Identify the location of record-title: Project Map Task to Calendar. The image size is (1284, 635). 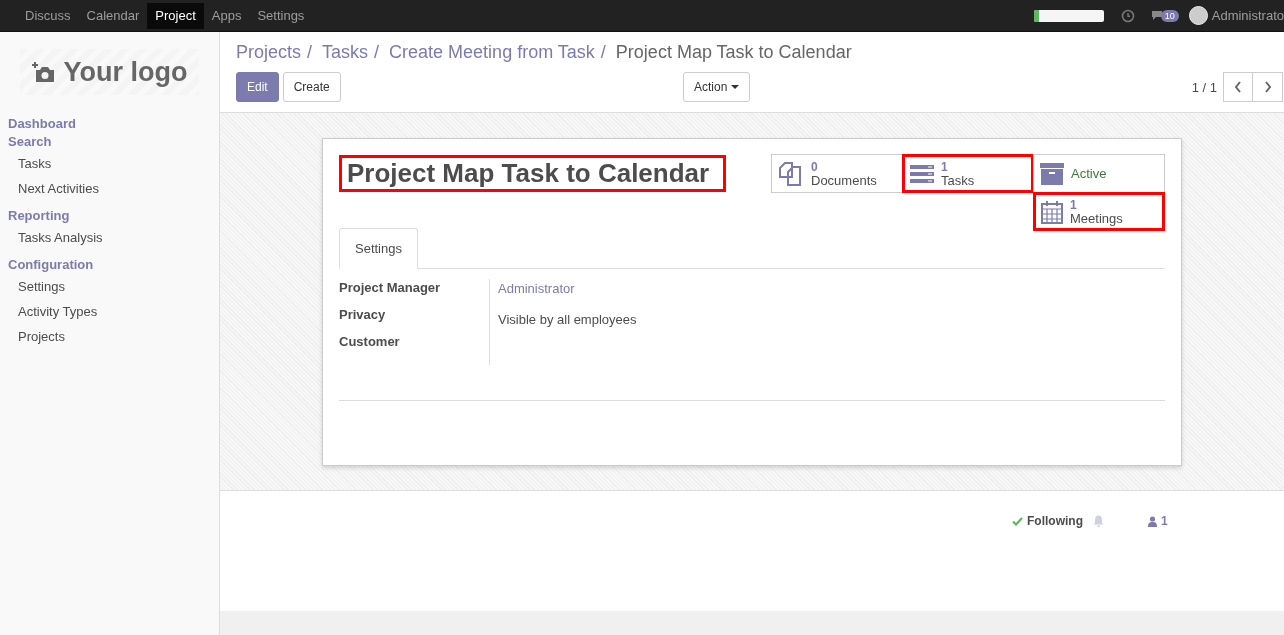
(533, 173).